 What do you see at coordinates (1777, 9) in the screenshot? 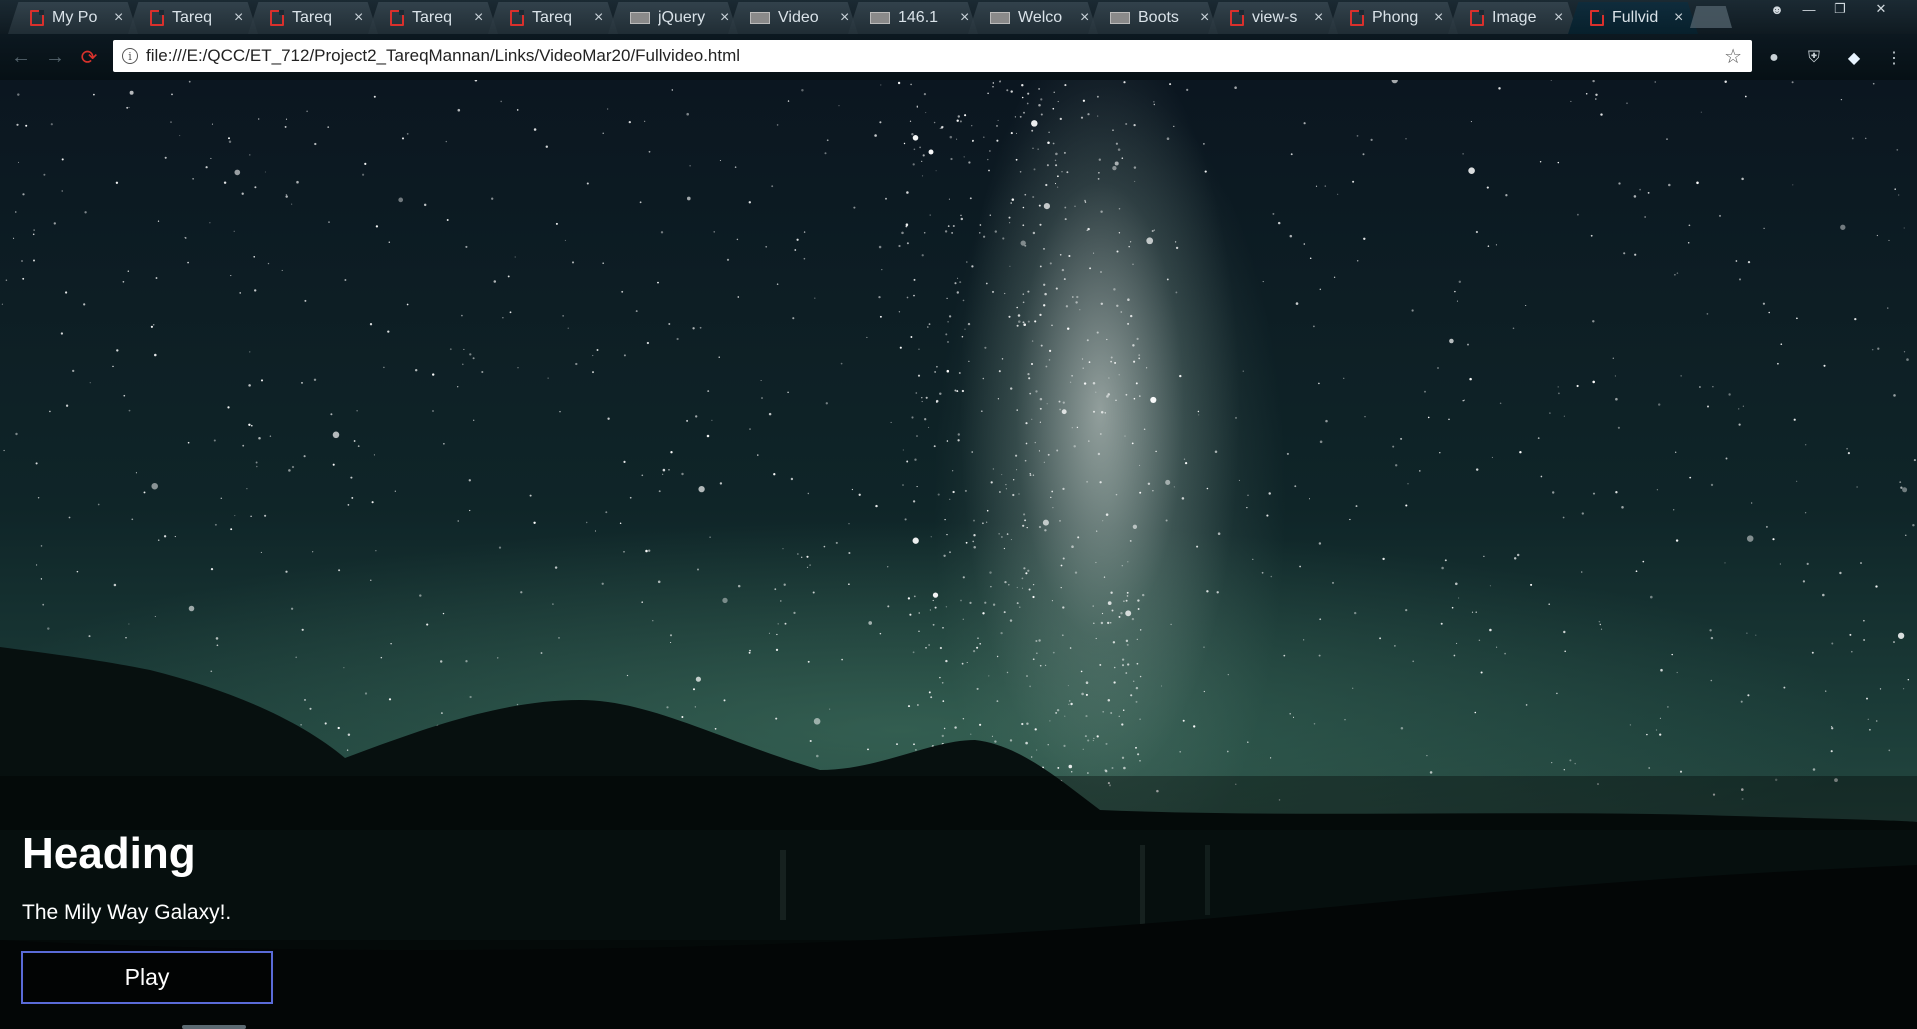
I see `profile-icon: ☻` at bounding box center [1777, 9].